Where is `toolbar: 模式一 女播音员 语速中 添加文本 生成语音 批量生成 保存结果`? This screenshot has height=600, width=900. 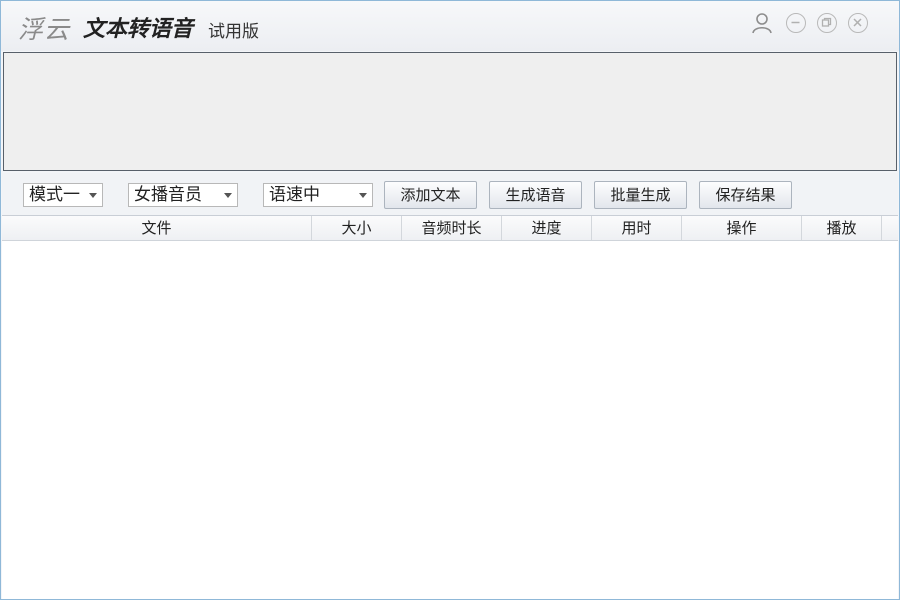 toolbar: 模式一 女播音员 语速中 添加文本 生成语音 批量生成 保存结果 is located at coordinates (450, 194).